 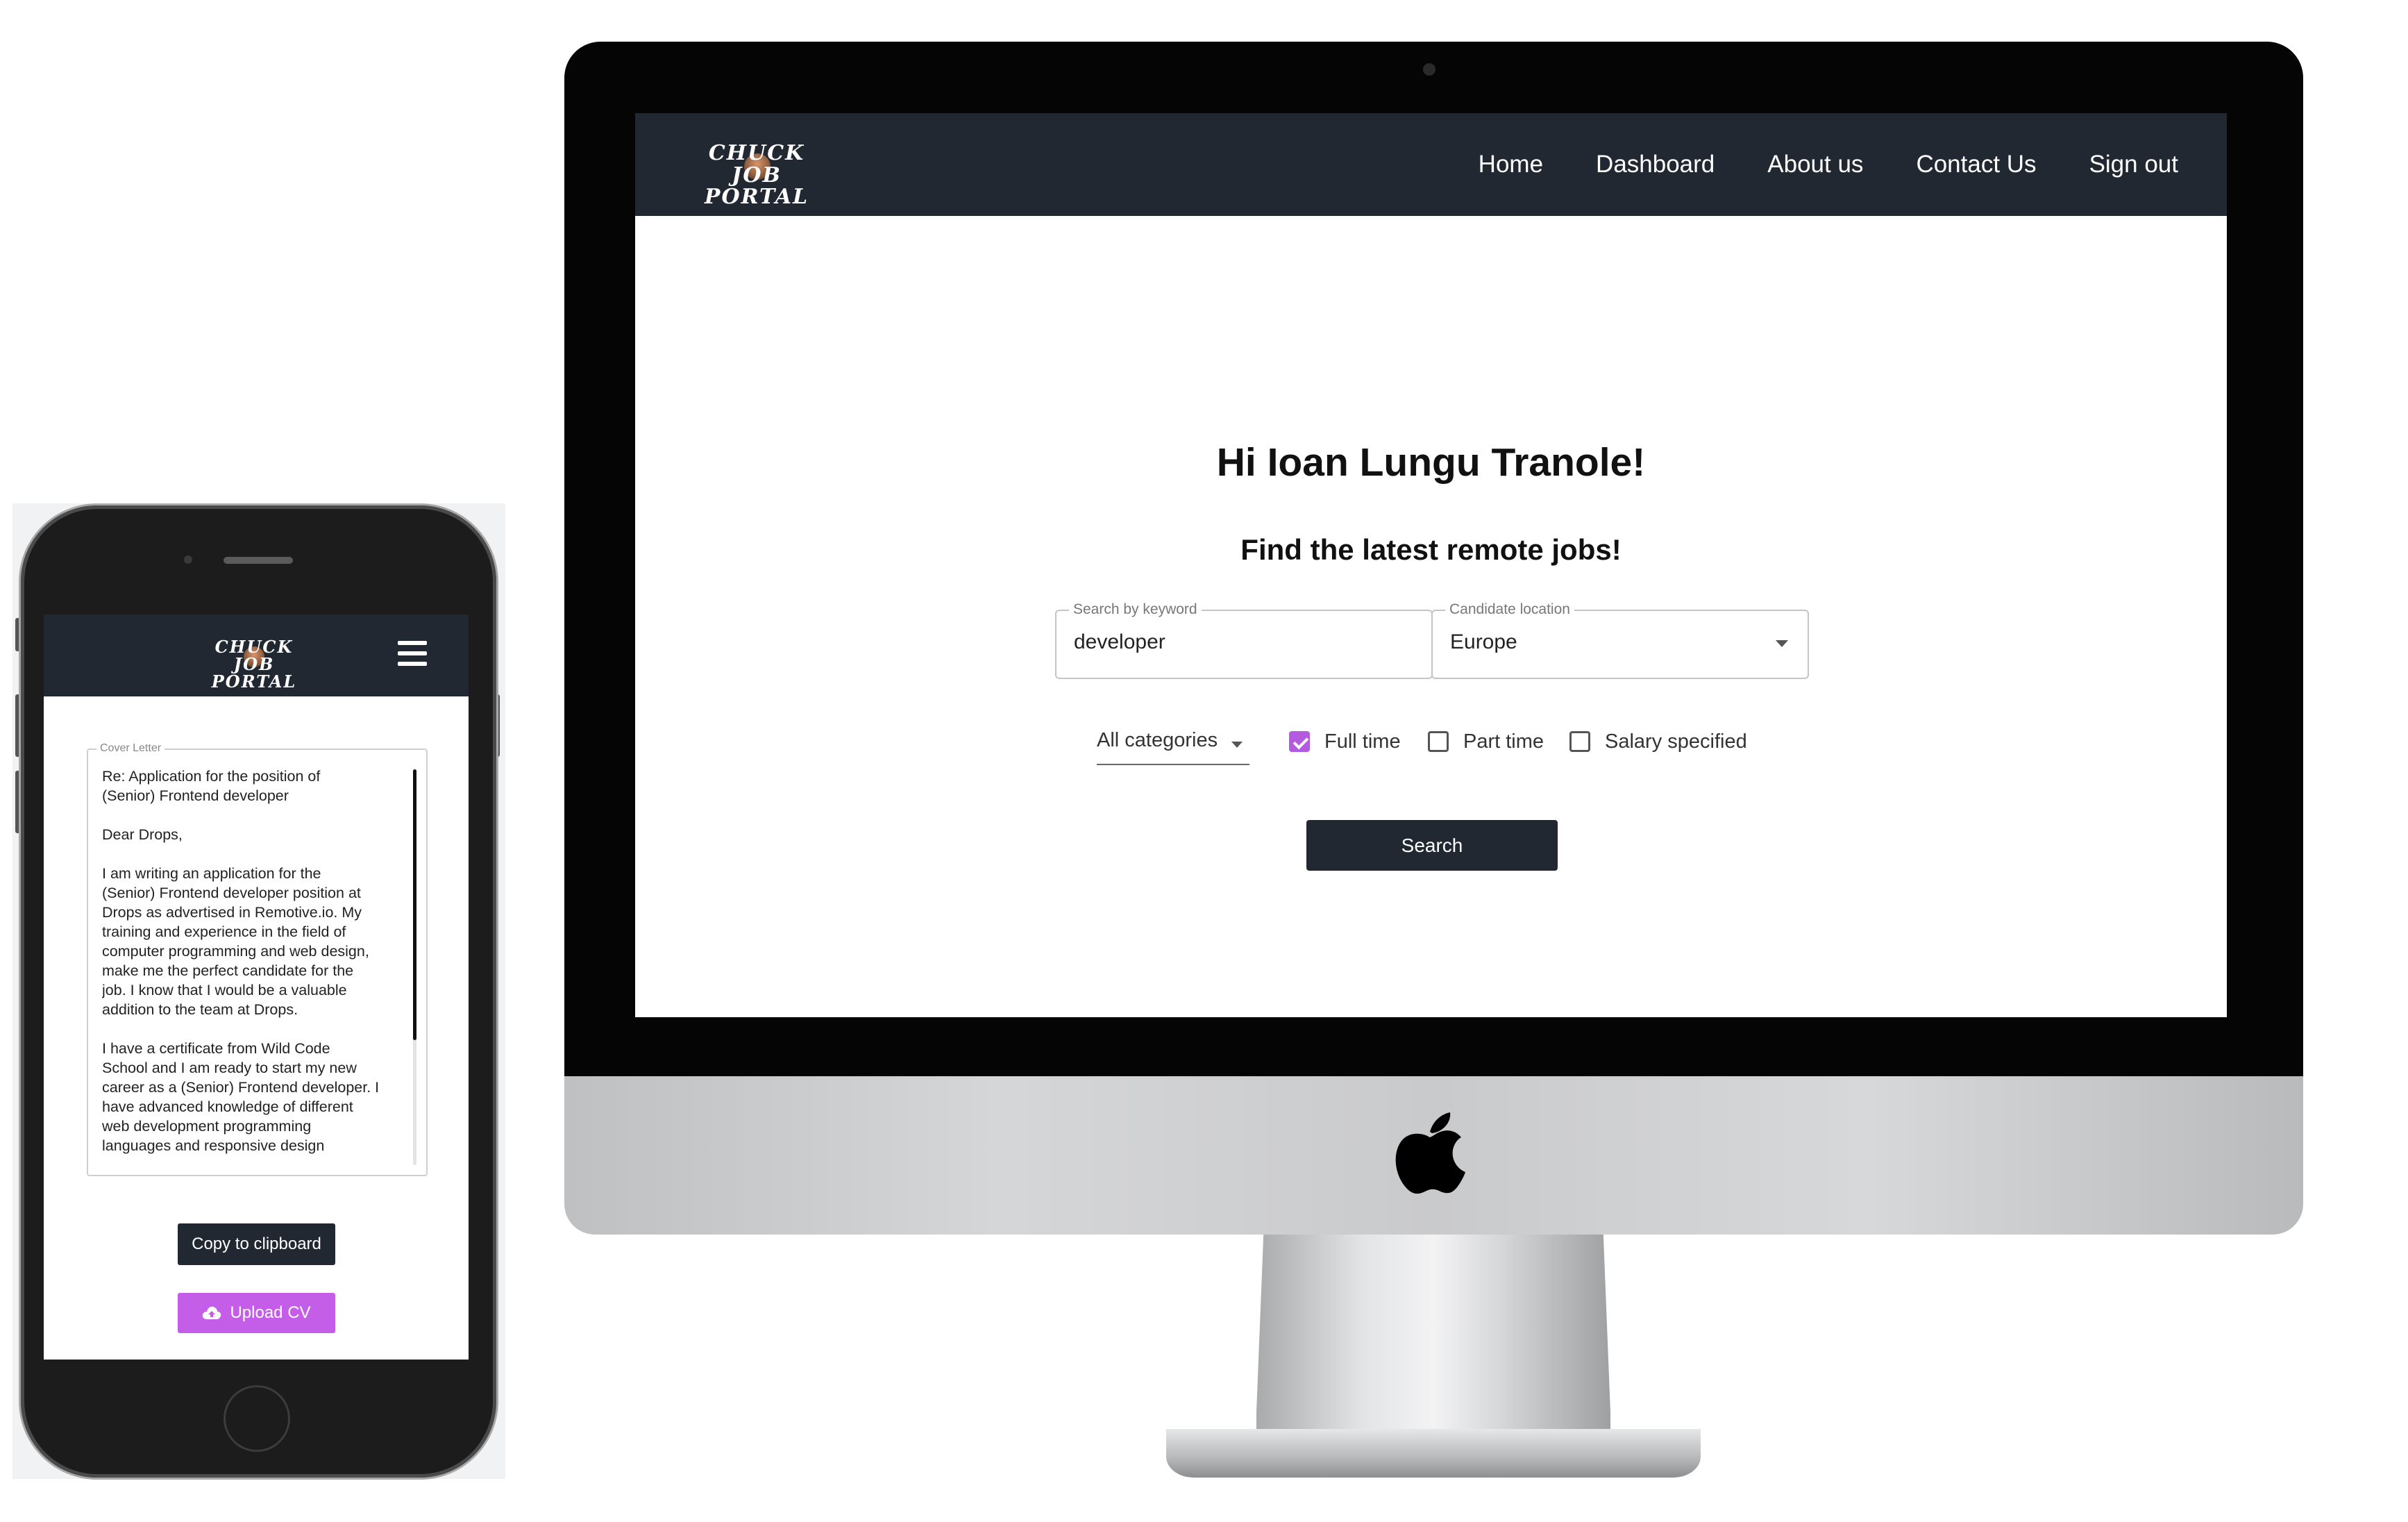 I want to click on imac-base, so click(x=1433, y=1453).